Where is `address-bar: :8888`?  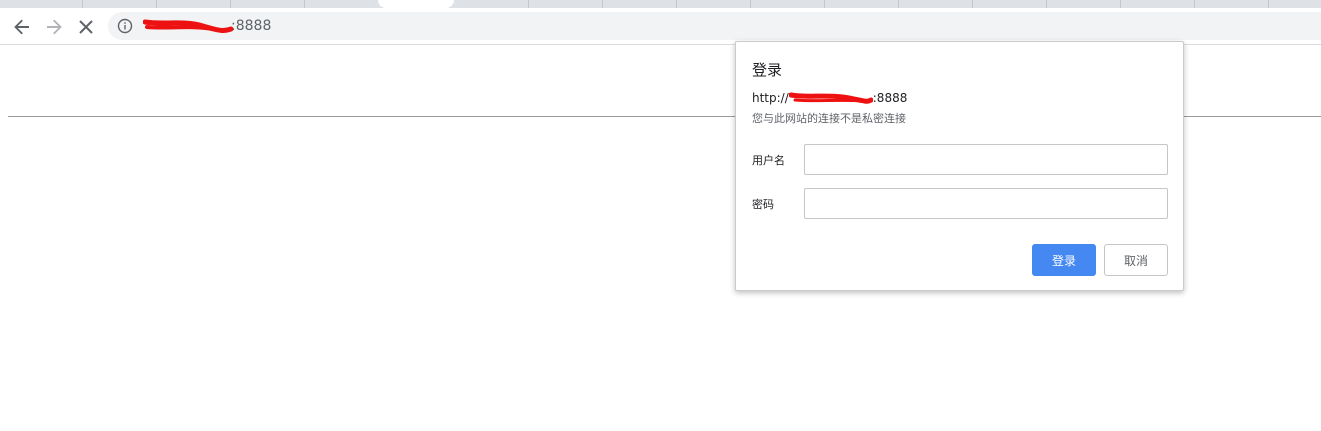 address-bar: :8888 is located at coordinates (714, 26).